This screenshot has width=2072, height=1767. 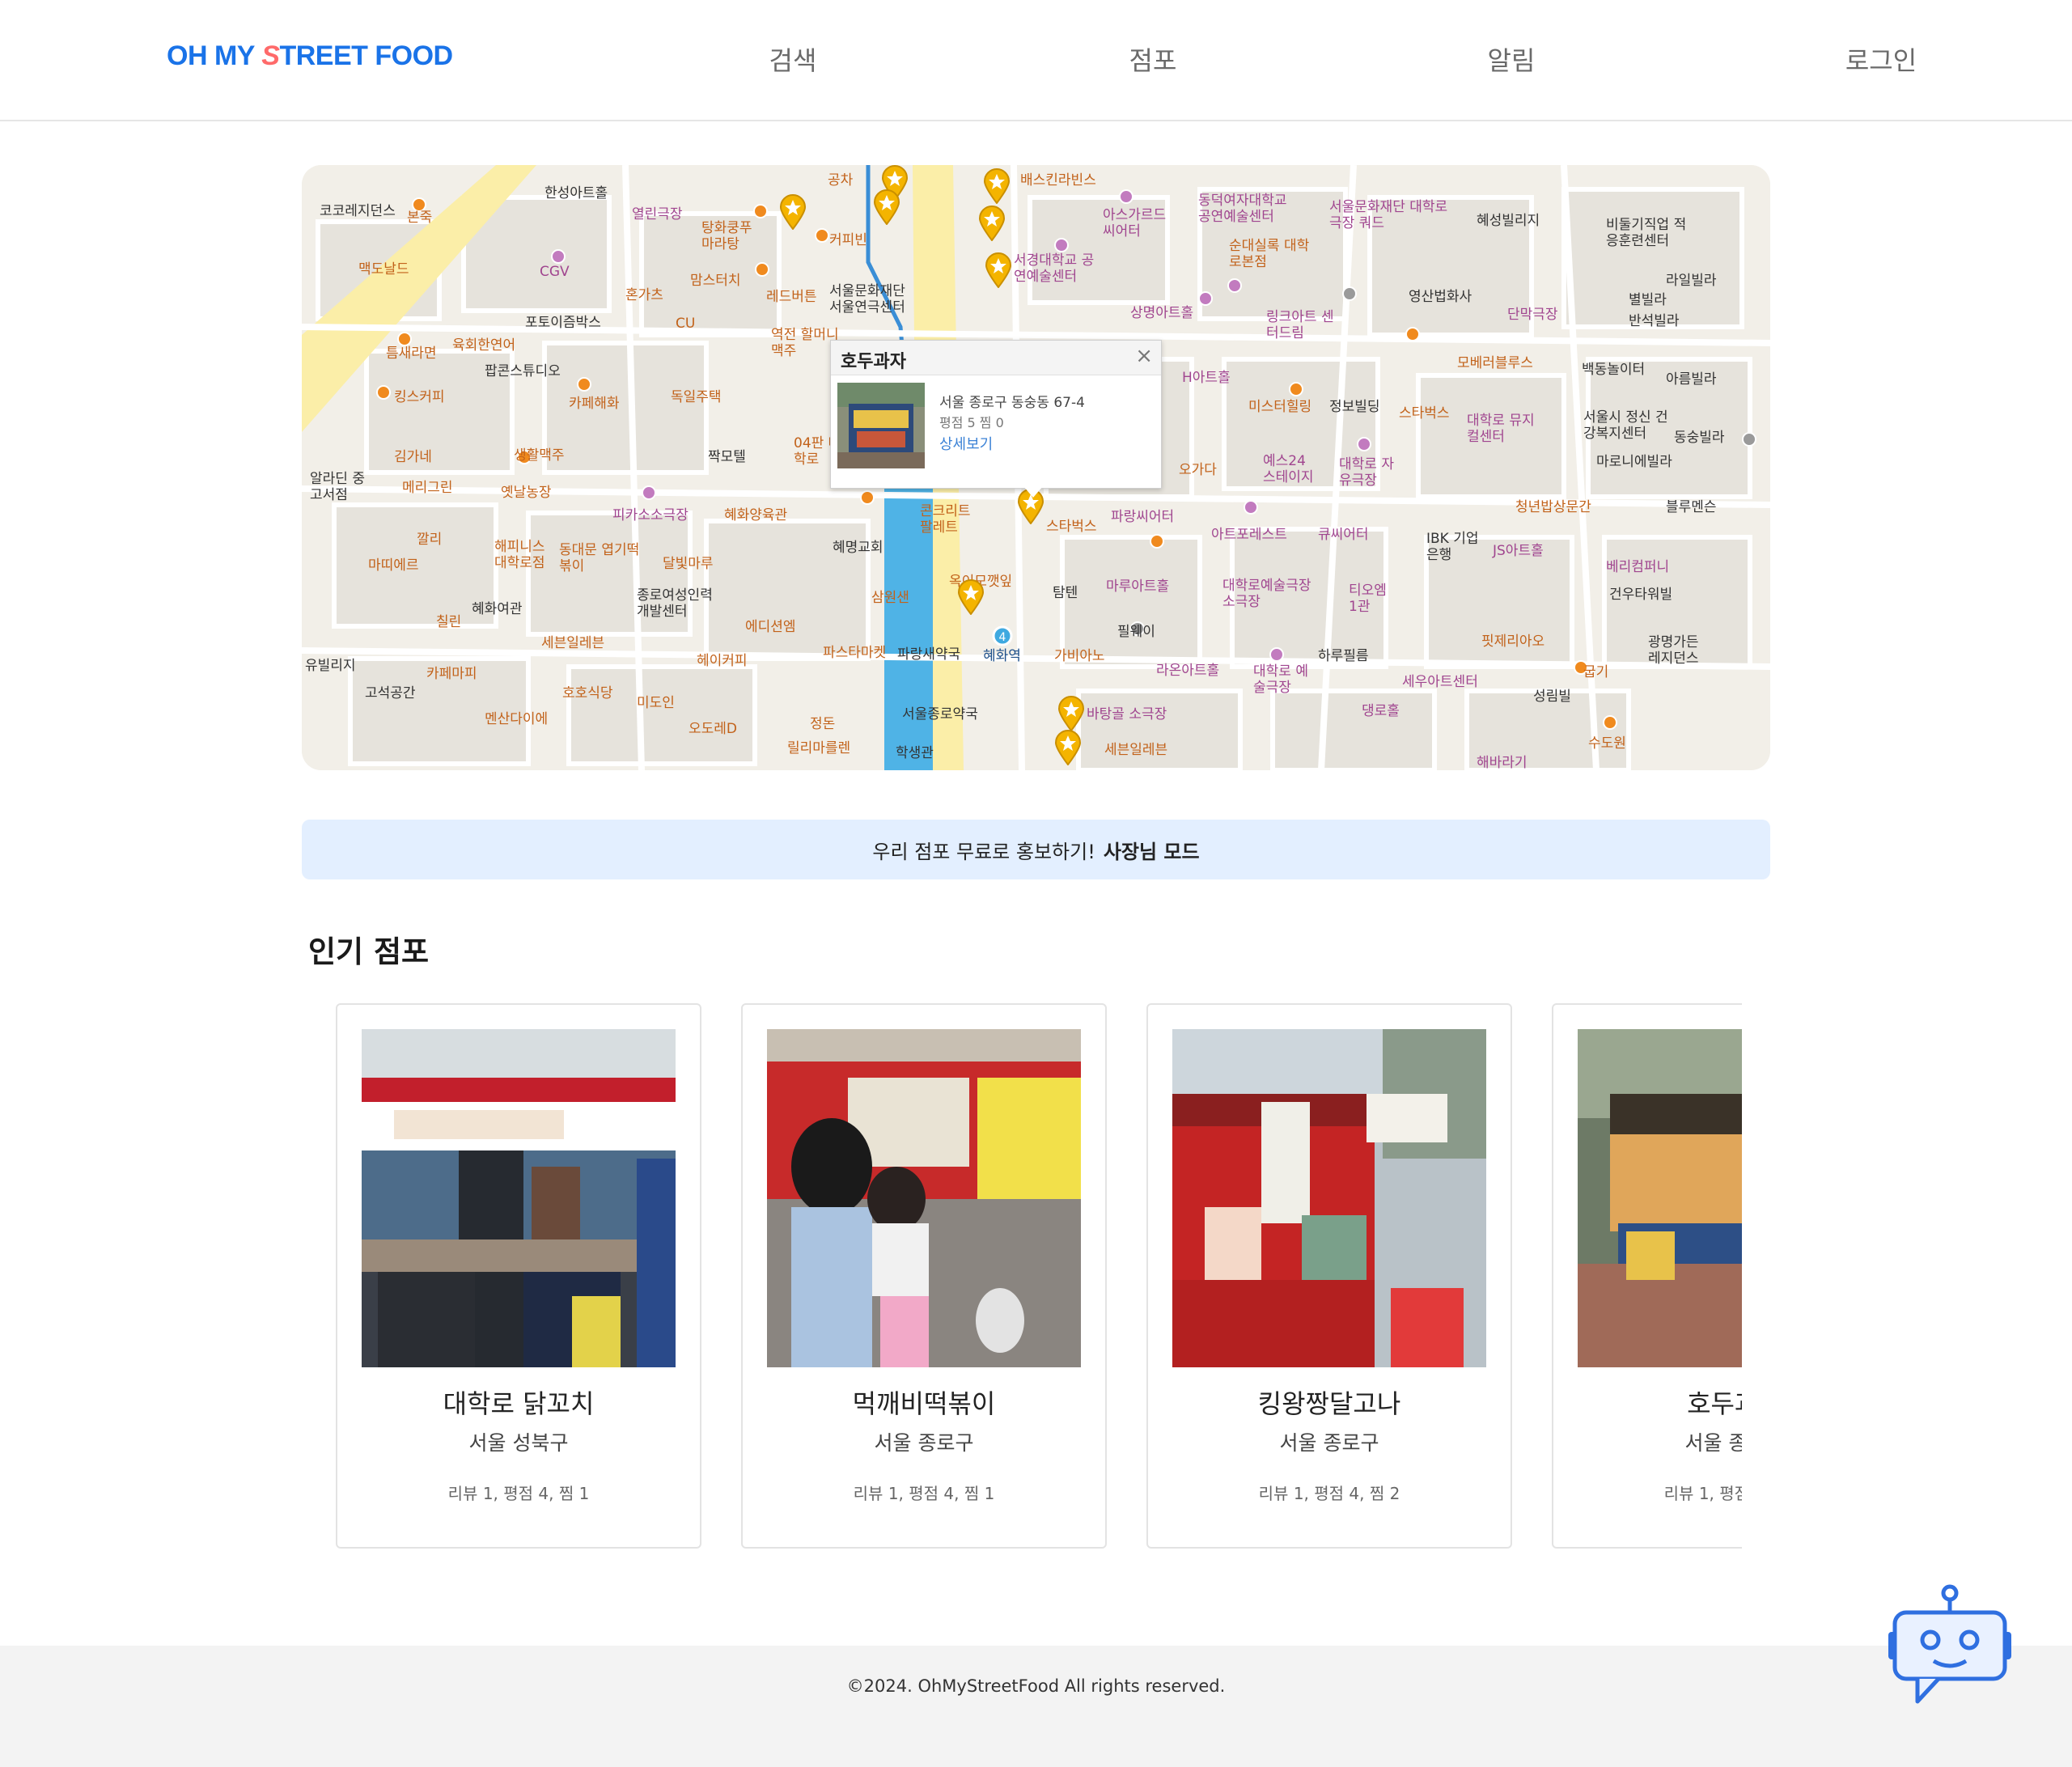 What do you see at coordinates (1692, 507) in the screenshot?
I see `map-label: 블루멘슨` at bounding box center [1692, 507].